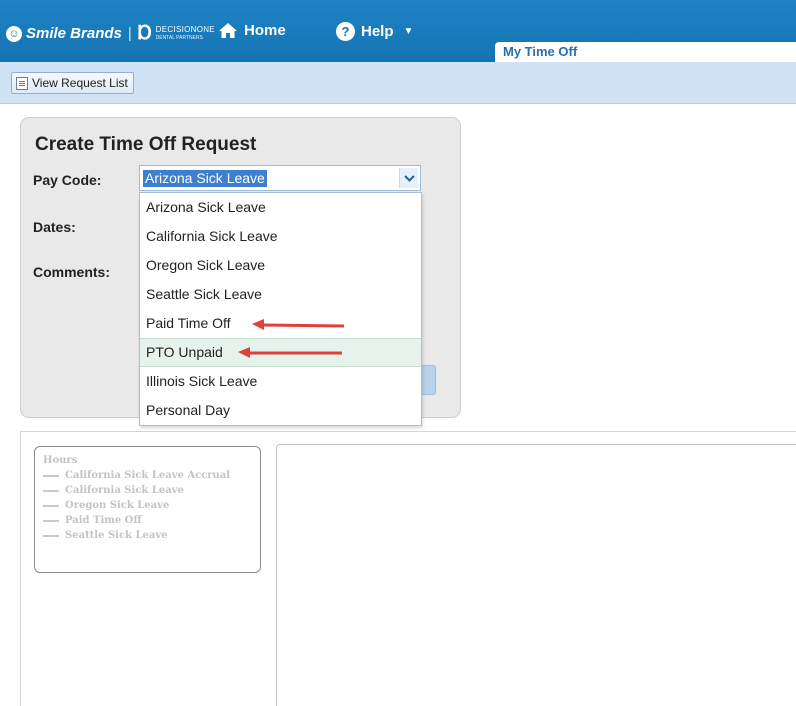  What do you see at coordinates (54, 227) in the screenshot?
I see `dates-label: Dates:` at bounding box center [54, 227].